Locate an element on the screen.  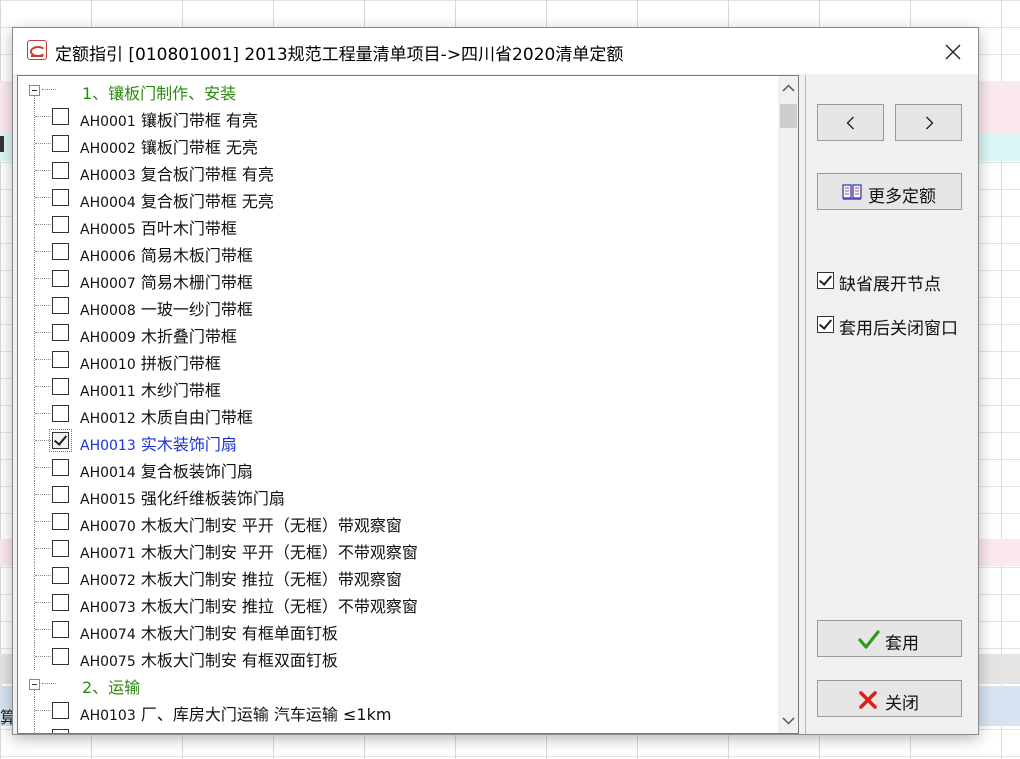
tree-quota-item: AH0006 简易木板门带框 is located at coordinates (398, 251).